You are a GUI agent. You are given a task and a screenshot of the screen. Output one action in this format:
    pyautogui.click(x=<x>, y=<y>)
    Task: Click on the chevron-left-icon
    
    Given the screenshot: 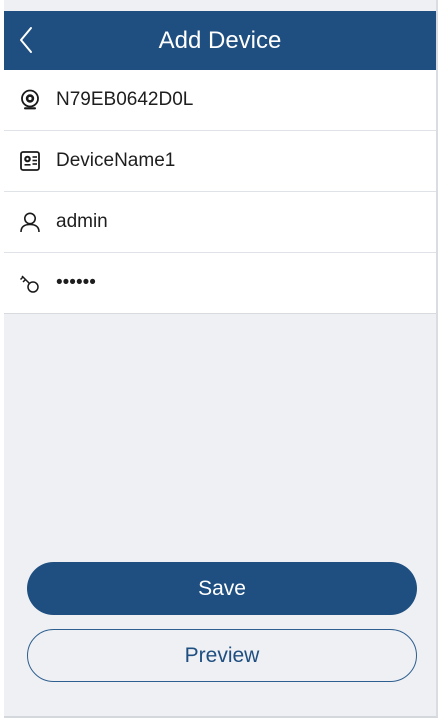 What is the action you would take?
    pyautogui.click(x=26, y=40)
    